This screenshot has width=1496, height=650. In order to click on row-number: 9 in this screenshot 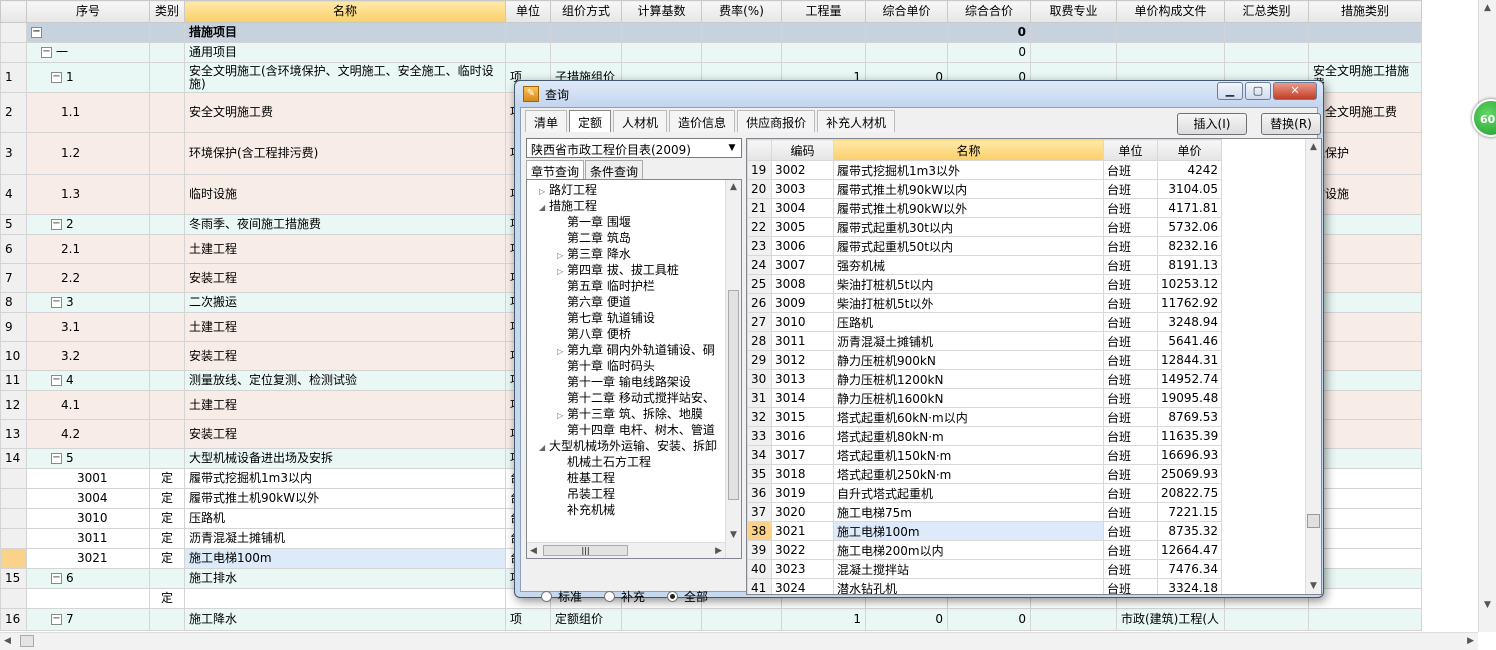, I will do `click(13, 327)`.